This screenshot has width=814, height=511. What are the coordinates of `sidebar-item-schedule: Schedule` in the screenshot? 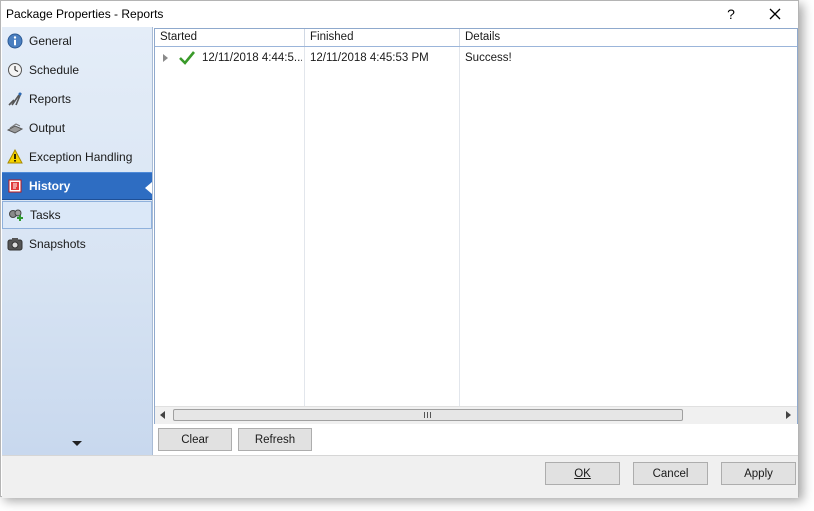 It's located at (77, 70).